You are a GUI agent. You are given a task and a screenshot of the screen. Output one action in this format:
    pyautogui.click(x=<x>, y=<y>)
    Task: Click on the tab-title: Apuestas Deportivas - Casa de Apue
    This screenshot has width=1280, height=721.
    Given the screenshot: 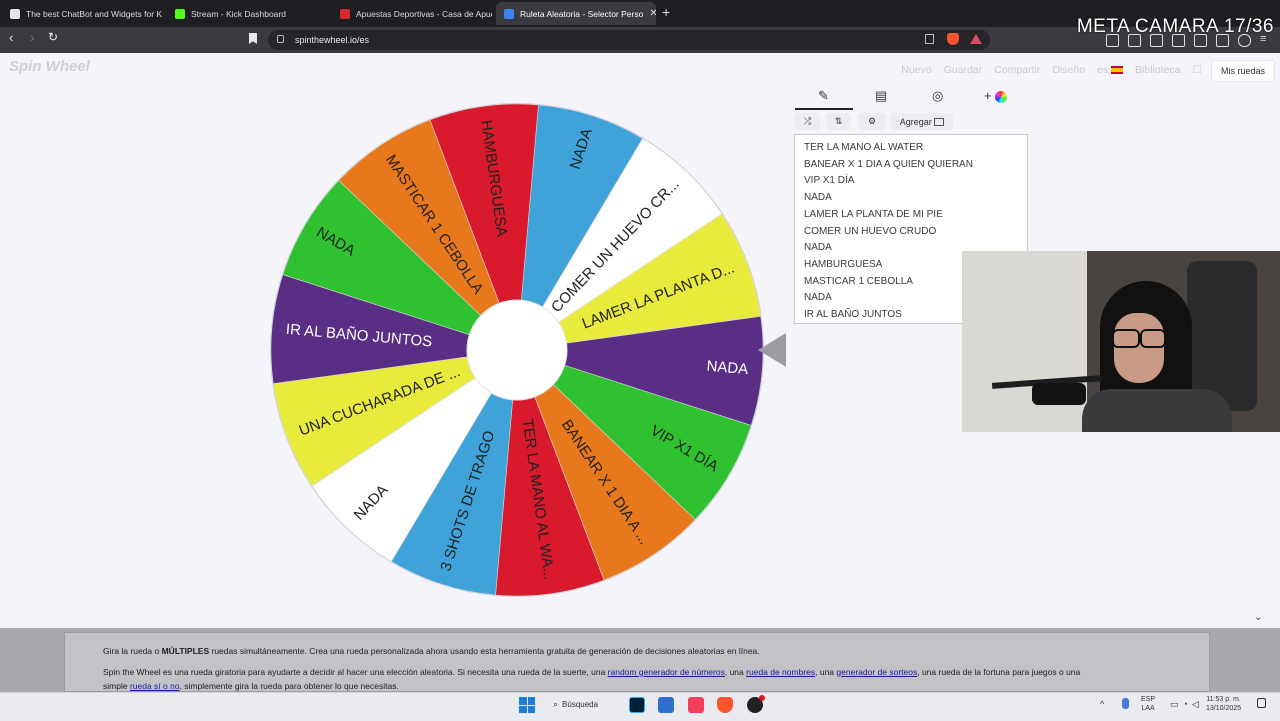 What is the action you would take?
    pyautogui.click(x=424, y=13)
    